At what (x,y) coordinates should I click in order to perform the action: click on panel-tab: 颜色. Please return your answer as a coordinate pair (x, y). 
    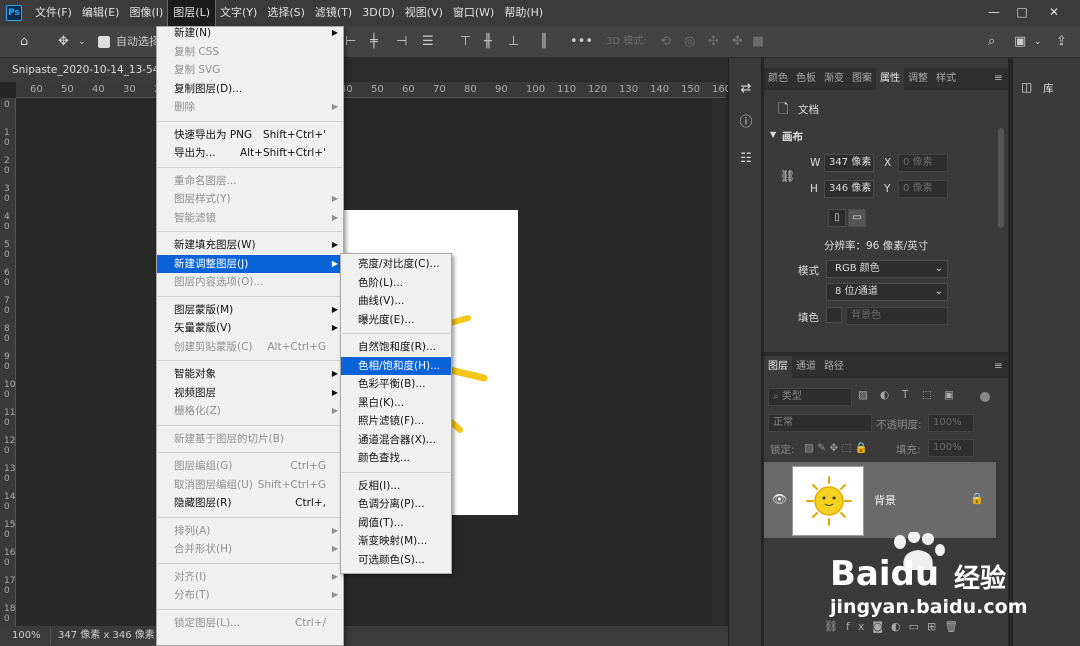
    Looking at the image, I should click on (778, 79).